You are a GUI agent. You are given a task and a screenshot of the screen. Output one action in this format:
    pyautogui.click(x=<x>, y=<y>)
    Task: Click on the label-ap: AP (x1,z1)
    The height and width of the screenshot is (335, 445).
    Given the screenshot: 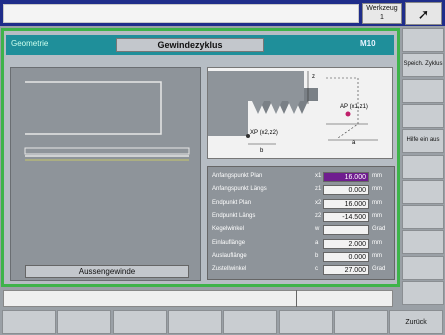 What is the action you would take?
    pyautogui.click(x=354, y=107)
    